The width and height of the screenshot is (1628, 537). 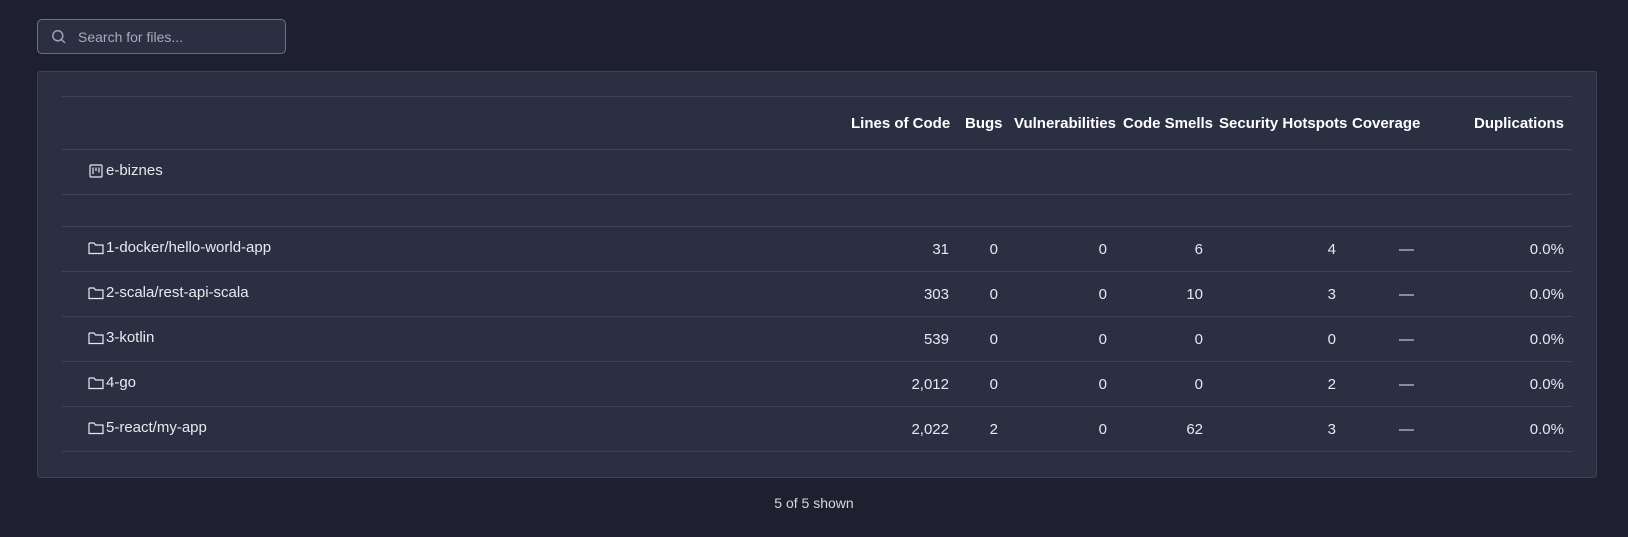 I want to click on header-lines-of-code: Lines of Code, so click(x=900, y=123).